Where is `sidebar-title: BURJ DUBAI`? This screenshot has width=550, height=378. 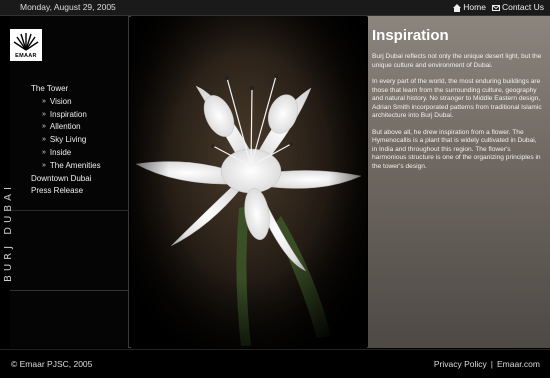 sidebar-title: BURJ DUBAI is located at coordinates (8, 232).